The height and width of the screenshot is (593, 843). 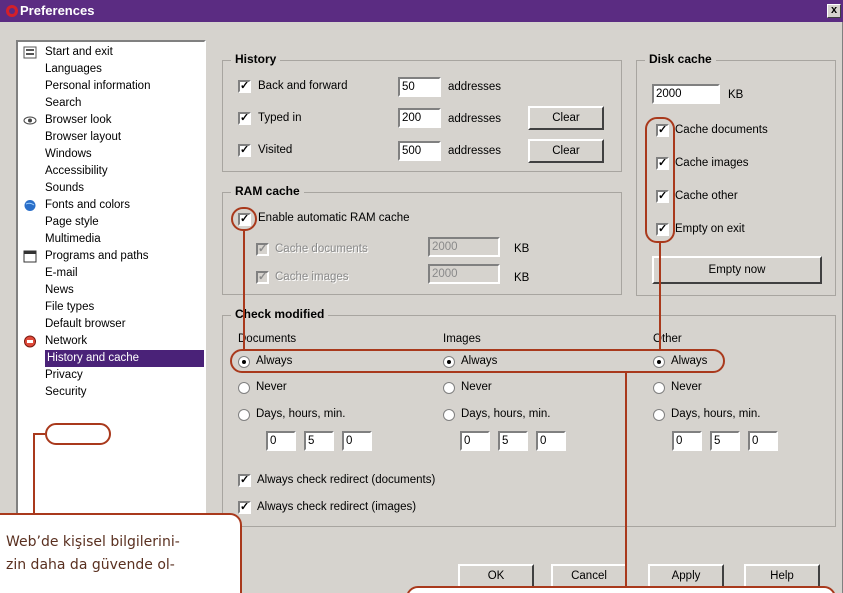 I want to click on callout-line-2: zin daha da güvende ol-, so click(x=90, y=565).